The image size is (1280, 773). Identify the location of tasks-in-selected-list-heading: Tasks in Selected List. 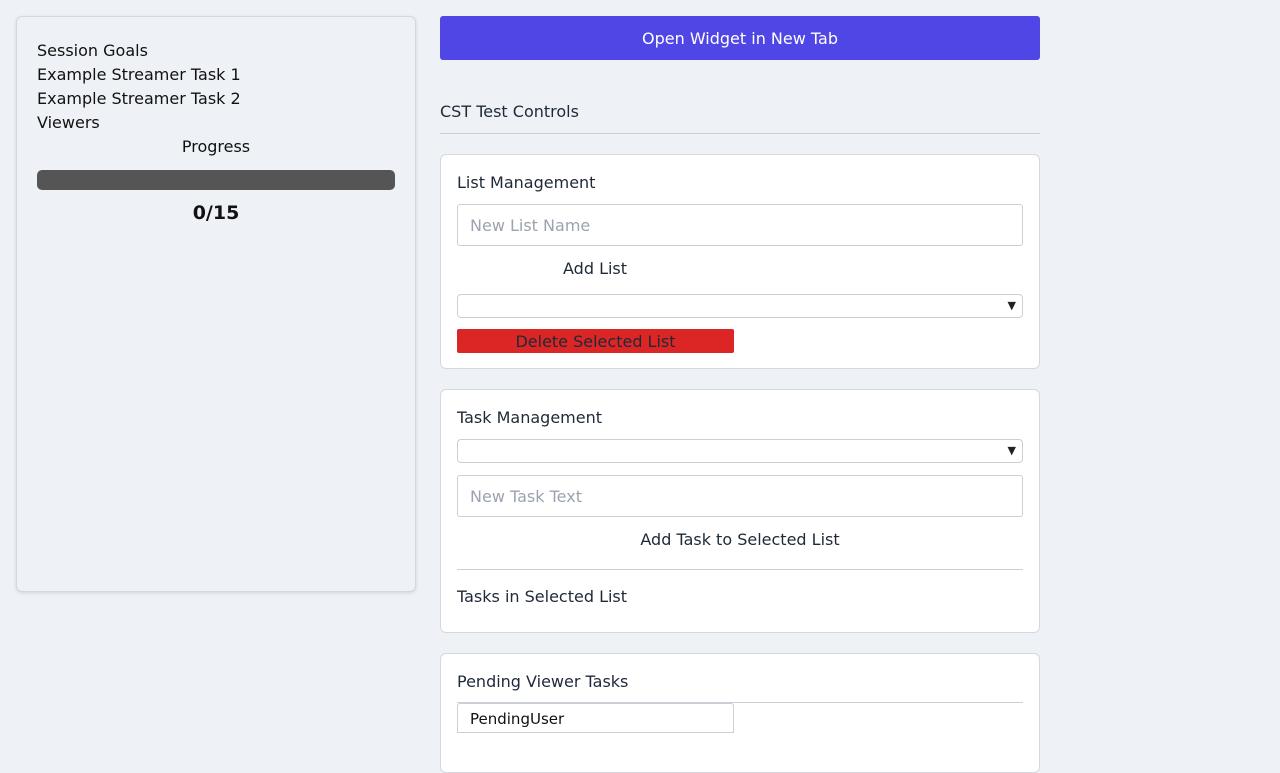
(542, 596).